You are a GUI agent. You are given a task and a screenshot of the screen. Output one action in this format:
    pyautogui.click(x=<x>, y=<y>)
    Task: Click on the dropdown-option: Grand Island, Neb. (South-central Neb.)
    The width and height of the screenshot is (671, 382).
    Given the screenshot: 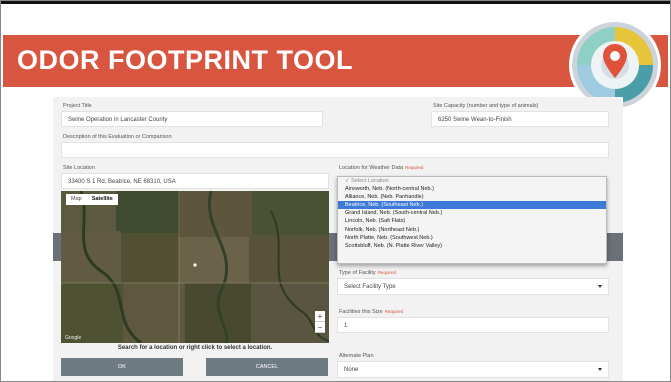 What is the action you would take?
    pyautogui.click(x=472, y=213)
    